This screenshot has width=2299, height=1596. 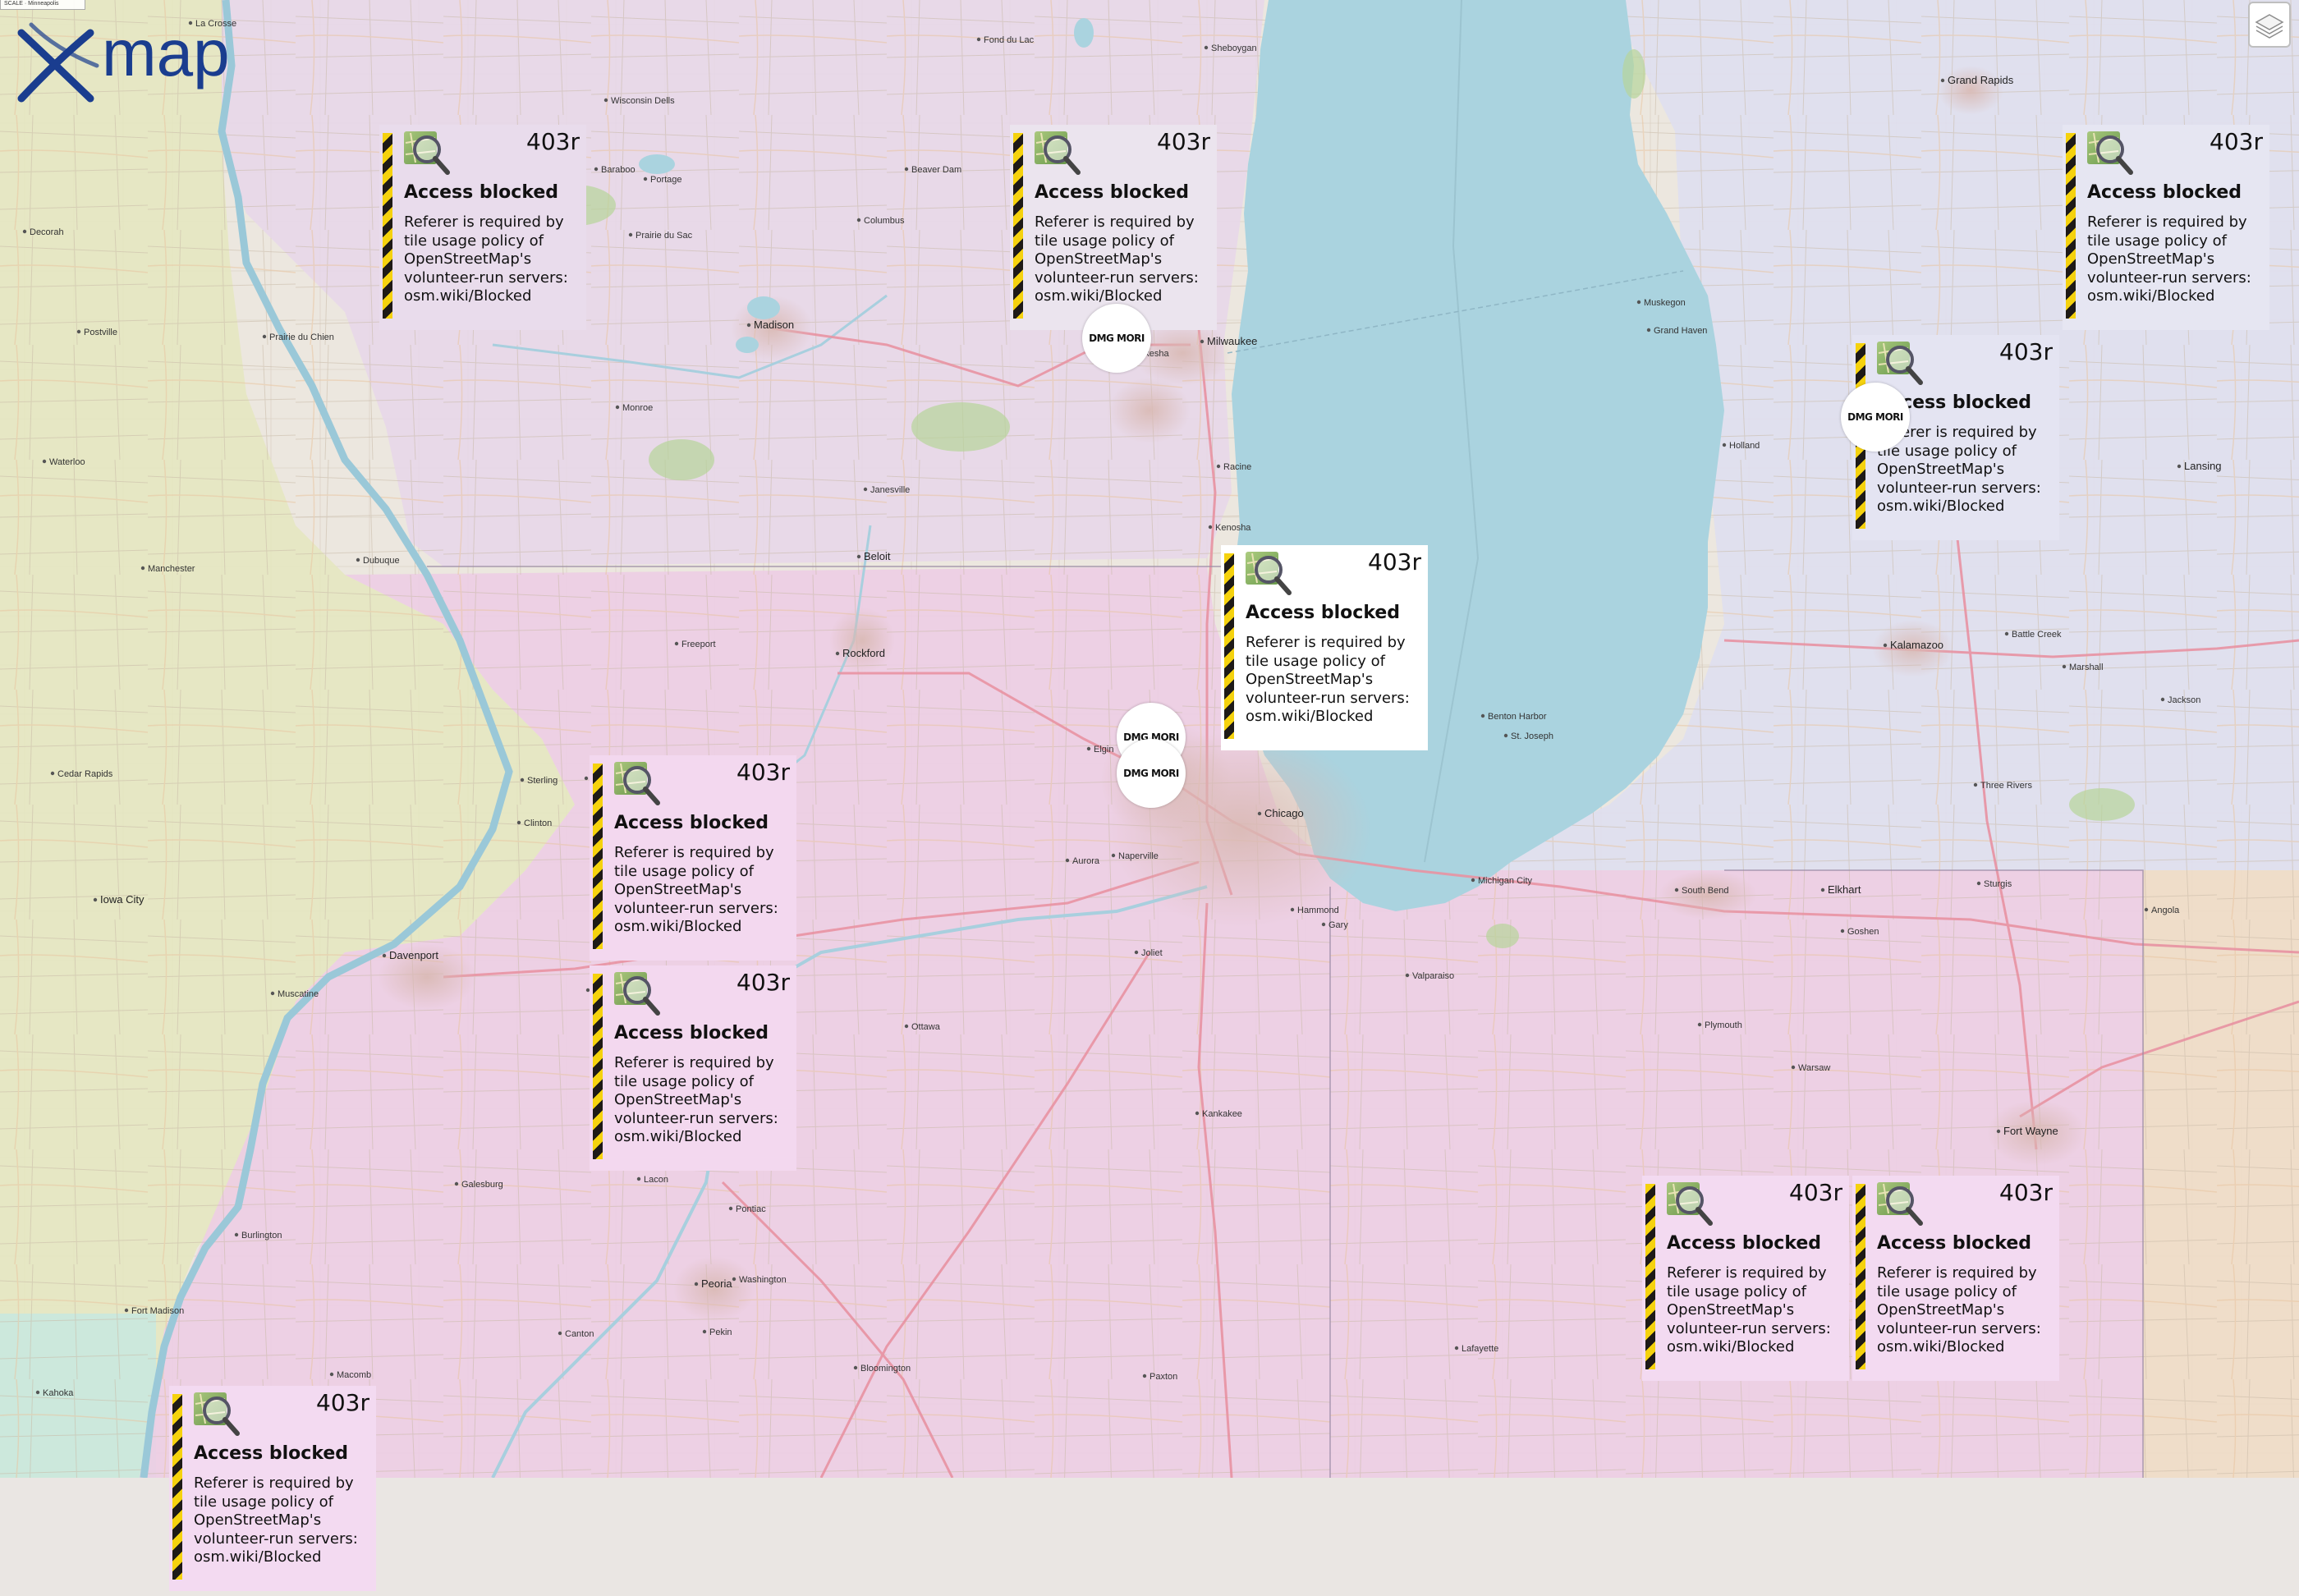 I want to click on city-label: Decorah, so click(x=47, y=232).